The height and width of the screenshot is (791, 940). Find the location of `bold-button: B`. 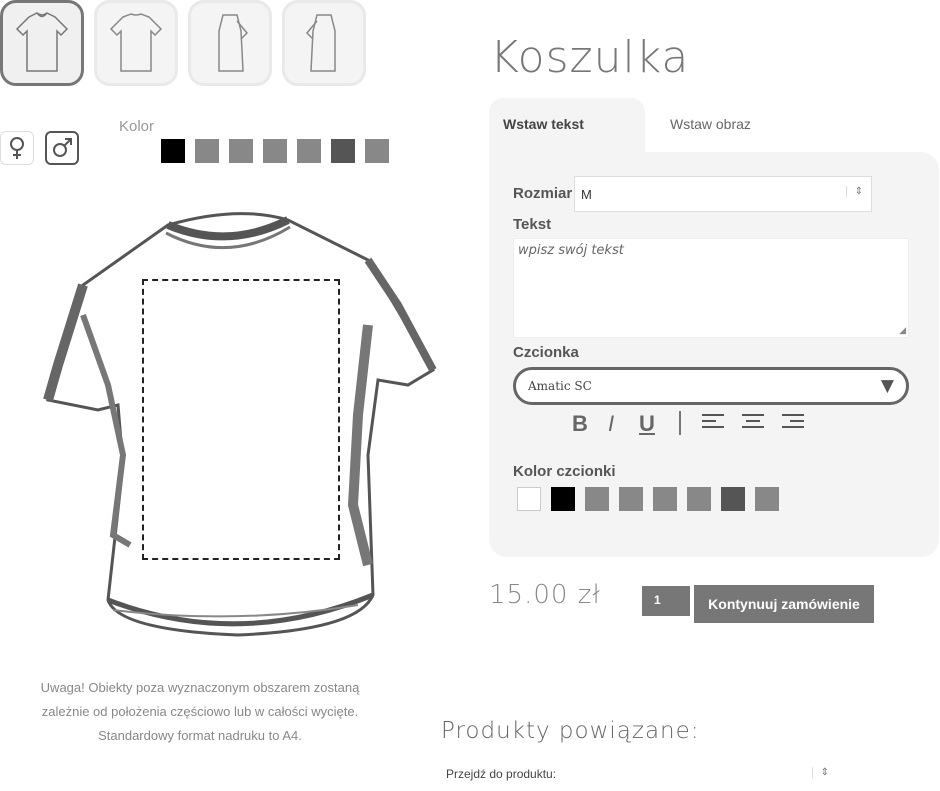

bold-button: B is located at coordinates (580, 424).